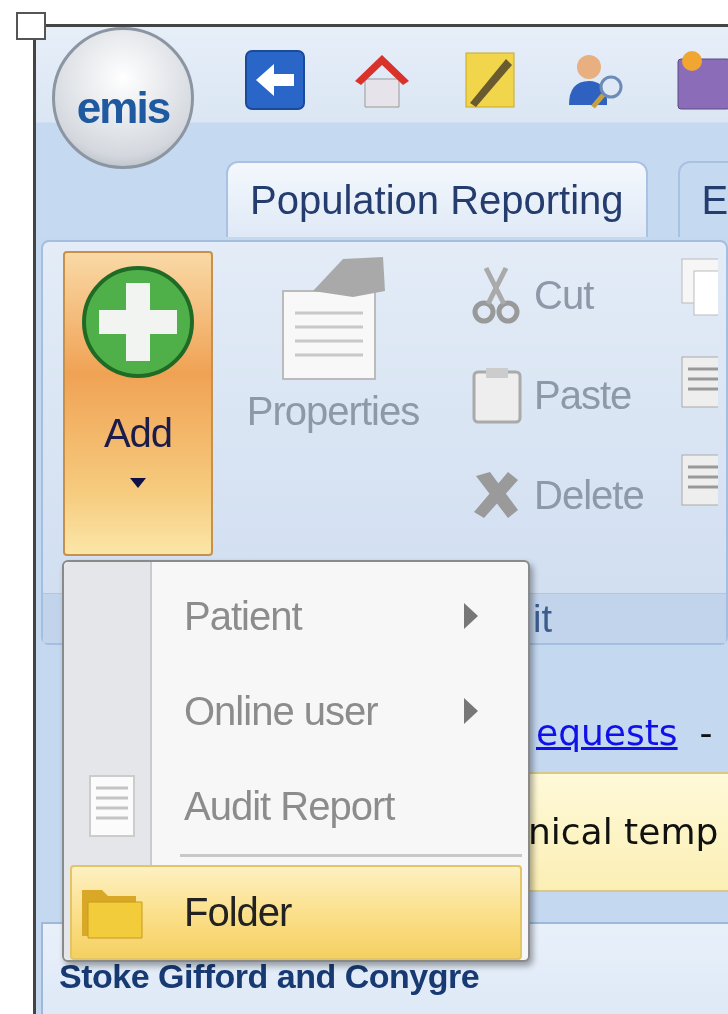  Describe the element at coordinates (31, 26) in the screenshot. I see `selection-handle` at that location.